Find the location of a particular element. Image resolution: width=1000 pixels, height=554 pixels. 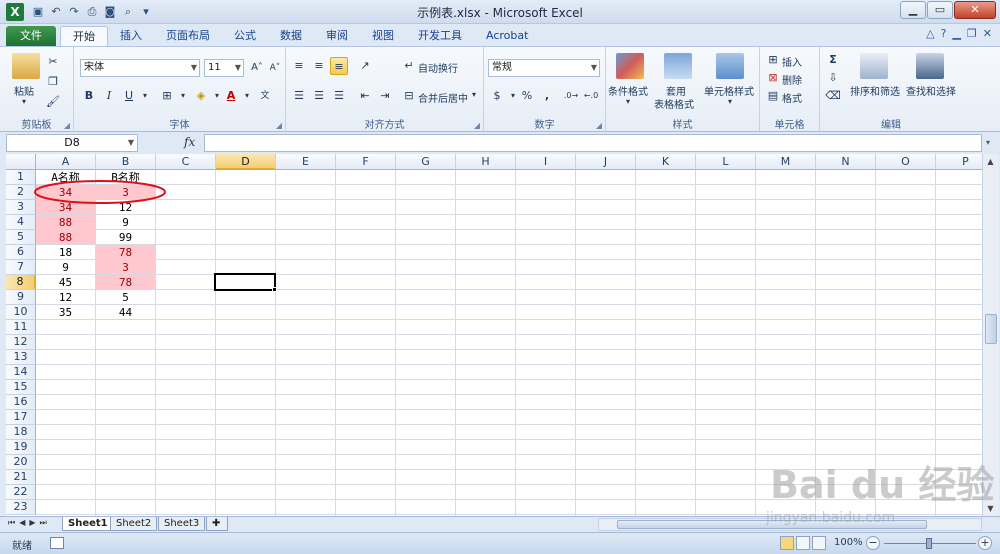

row-header-11: 11 is located at coordinates (21, 327).